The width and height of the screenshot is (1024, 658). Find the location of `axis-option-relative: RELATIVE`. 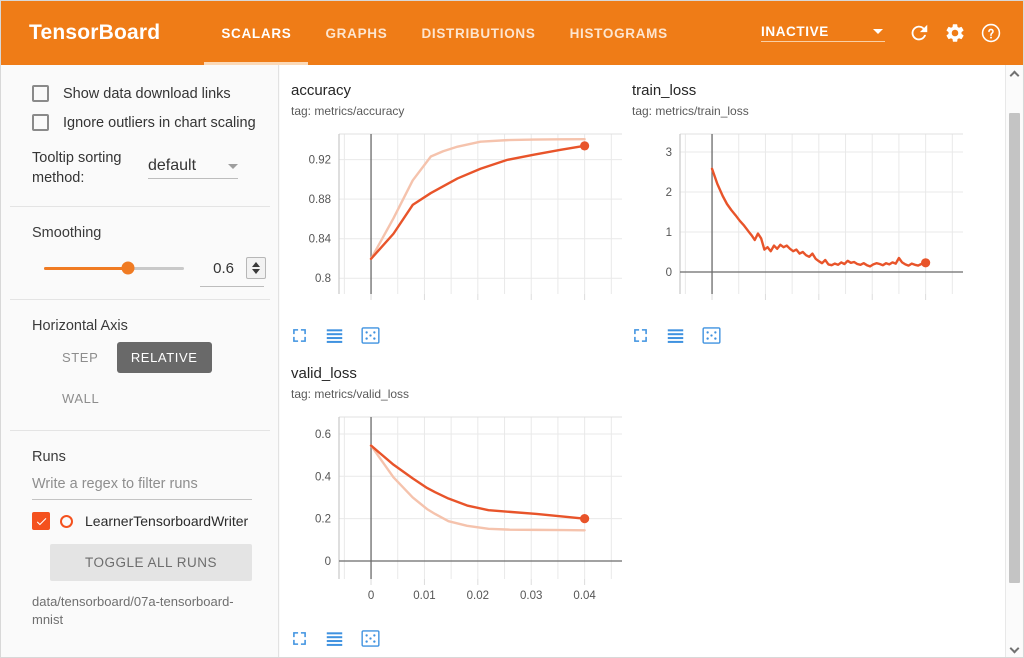

axis-option-relative: RELATIVE is located at coordinates (164, 358).